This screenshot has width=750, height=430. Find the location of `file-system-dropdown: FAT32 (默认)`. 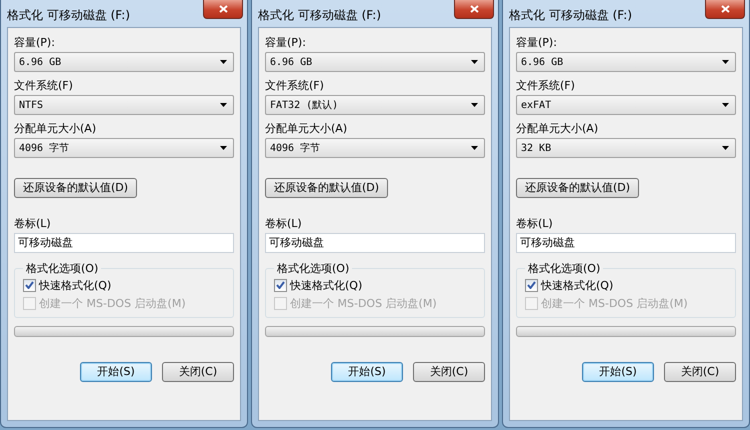

file-system-dropdown: FAT32 (默认) is located at coordinates (375, 105).